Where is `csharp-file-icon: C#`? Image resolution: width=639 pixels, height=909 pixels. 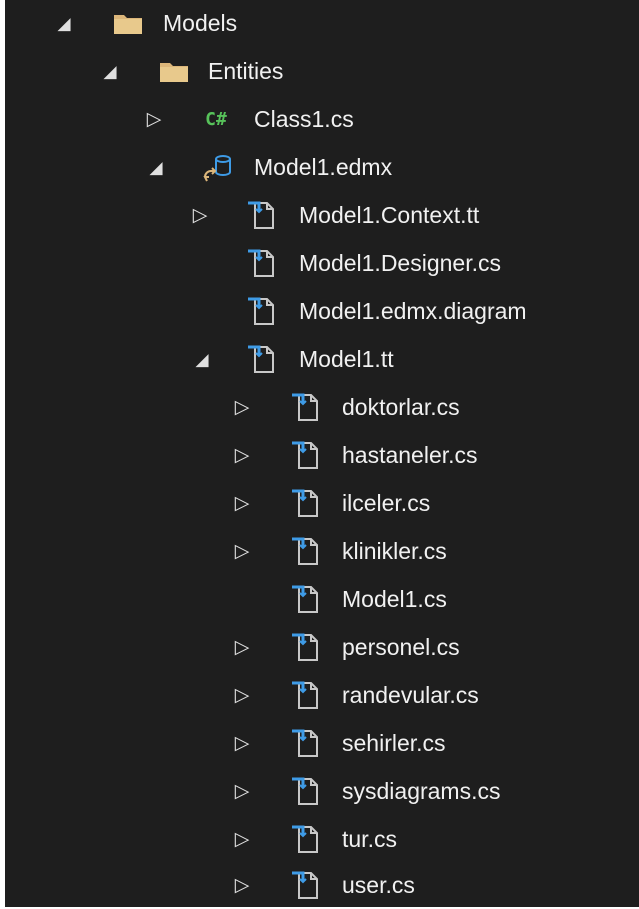
csharp-file-icon: C# is located at coordinates (216, 119).